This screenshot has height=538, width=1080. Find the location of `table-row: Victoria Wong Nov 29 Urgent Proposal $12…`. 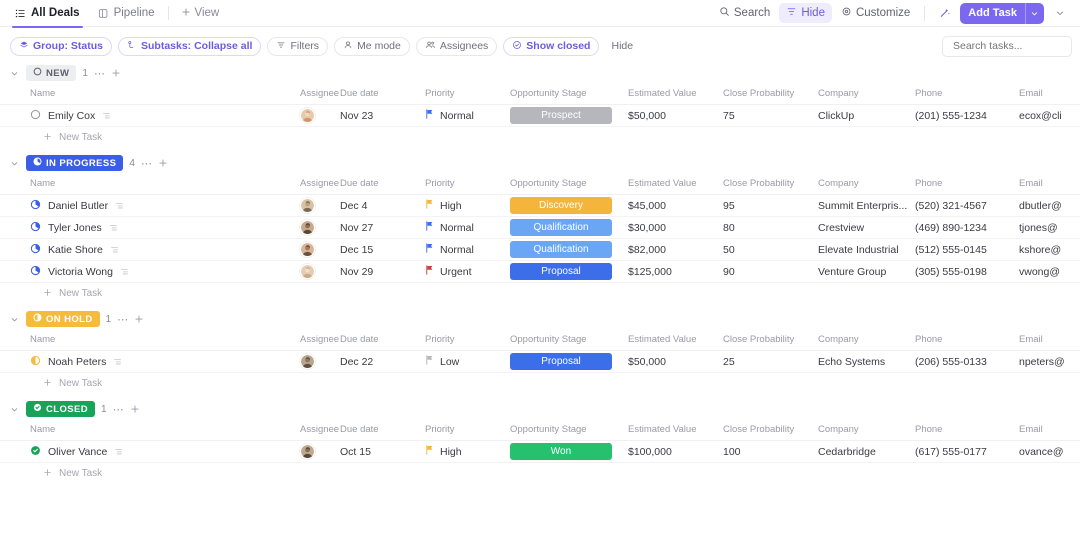

table-row: Victoria Wong Nov 29 Urgent Proposal $12… is located at coordinates (540, 271).